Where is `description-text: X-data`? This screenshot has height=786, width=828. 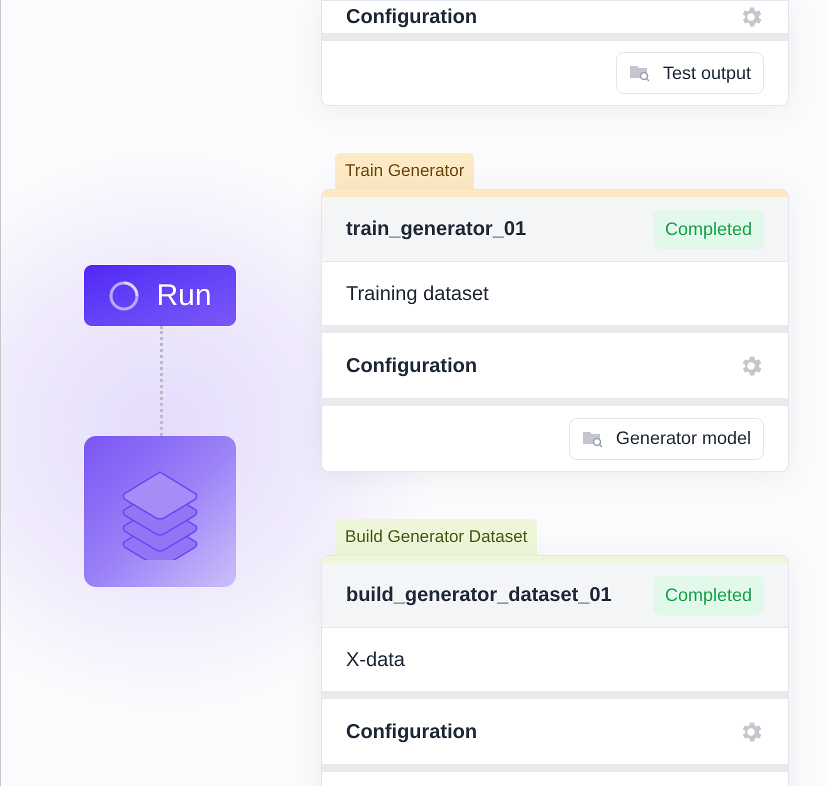 description-text: X-data is located at coordinates (375, 660).